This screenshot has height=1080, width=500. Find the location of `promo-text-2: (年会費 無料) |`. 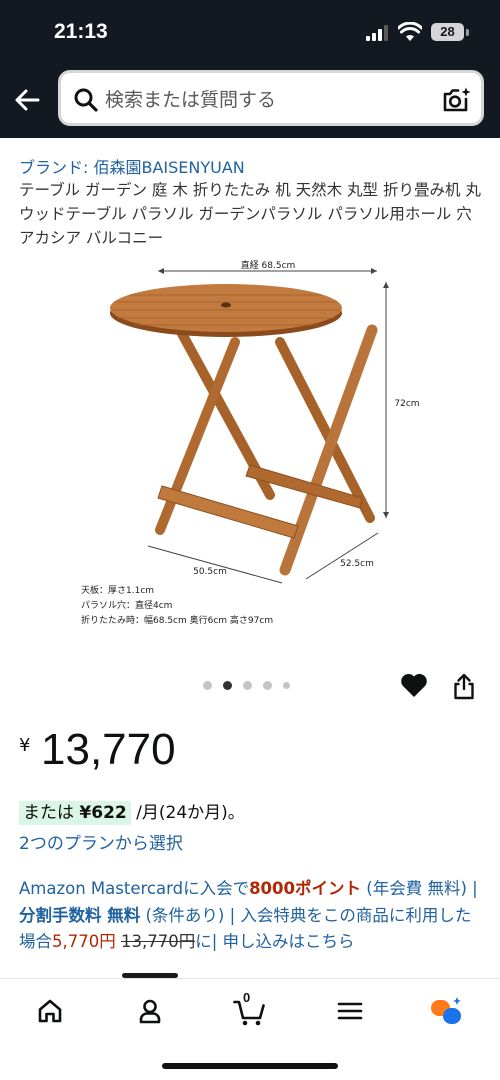

promo-text-2: (年会費 無料) | is located at coordinates (419, 888).